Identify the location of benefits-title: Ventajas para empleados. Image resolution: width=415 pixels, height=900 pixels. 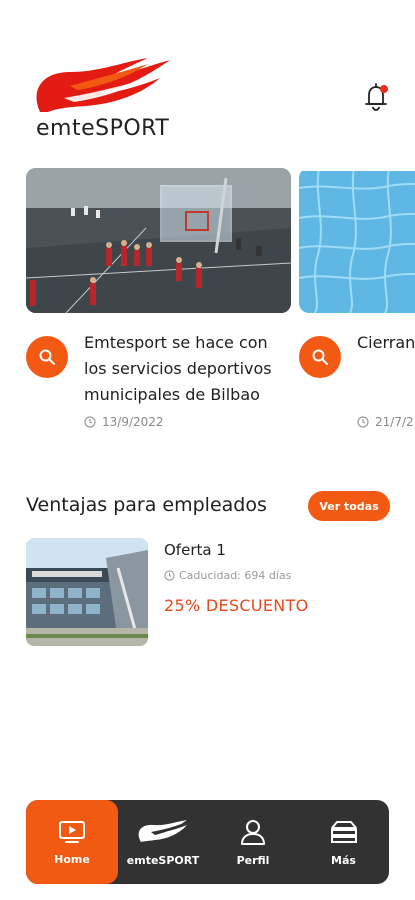
(146, 505).